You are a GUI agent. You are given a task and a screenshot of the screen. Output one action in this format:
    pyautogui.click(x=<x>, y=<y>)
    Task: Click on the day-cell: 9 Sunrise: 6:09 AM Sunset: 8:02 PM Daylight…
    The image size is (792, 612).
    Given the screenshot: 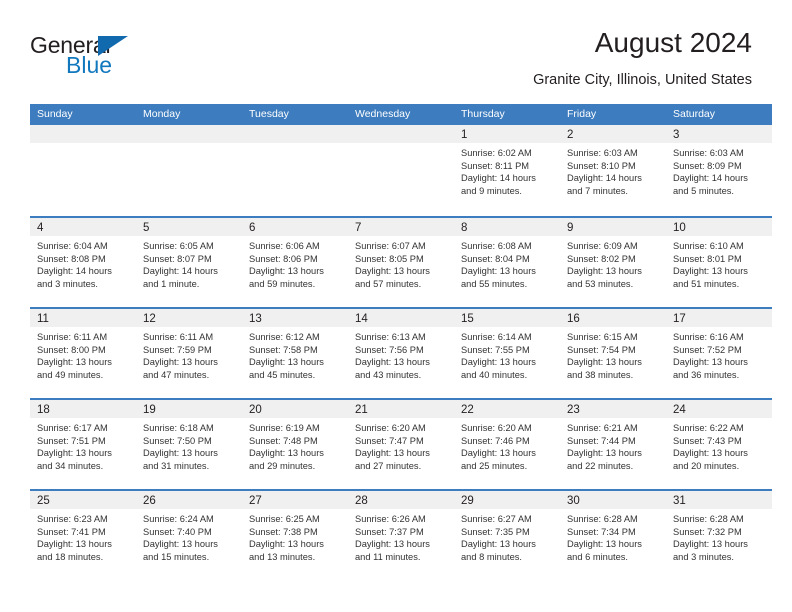 What is the action you would take?
    pyautogui.click(x=613, y=262)
    